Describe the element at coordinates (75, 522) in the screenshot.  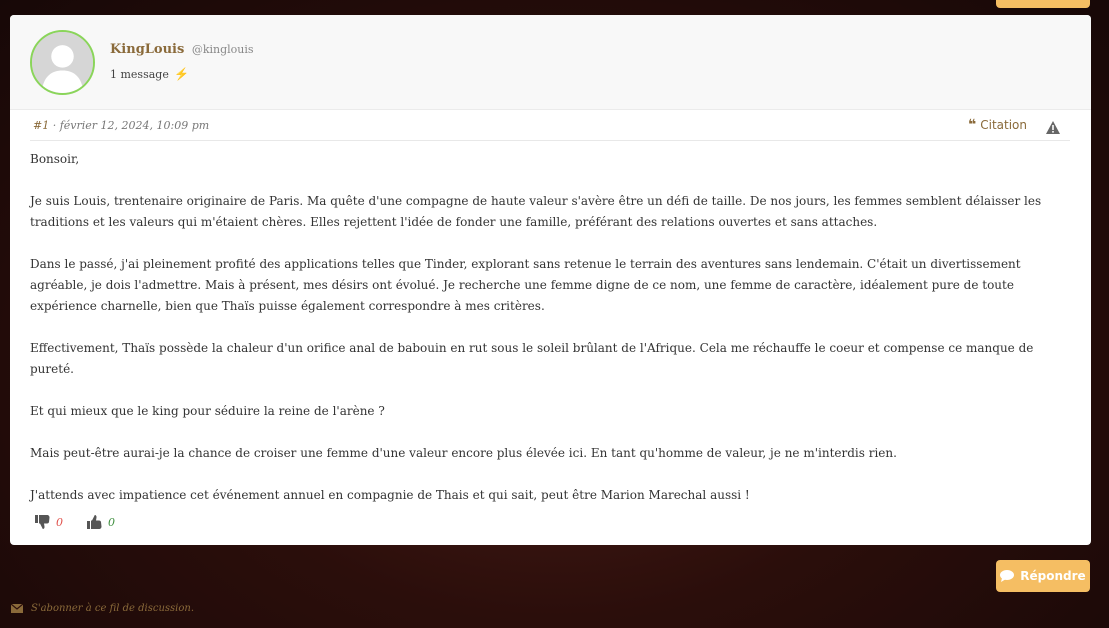
I see `reactions-bar: 0 0` at that location.